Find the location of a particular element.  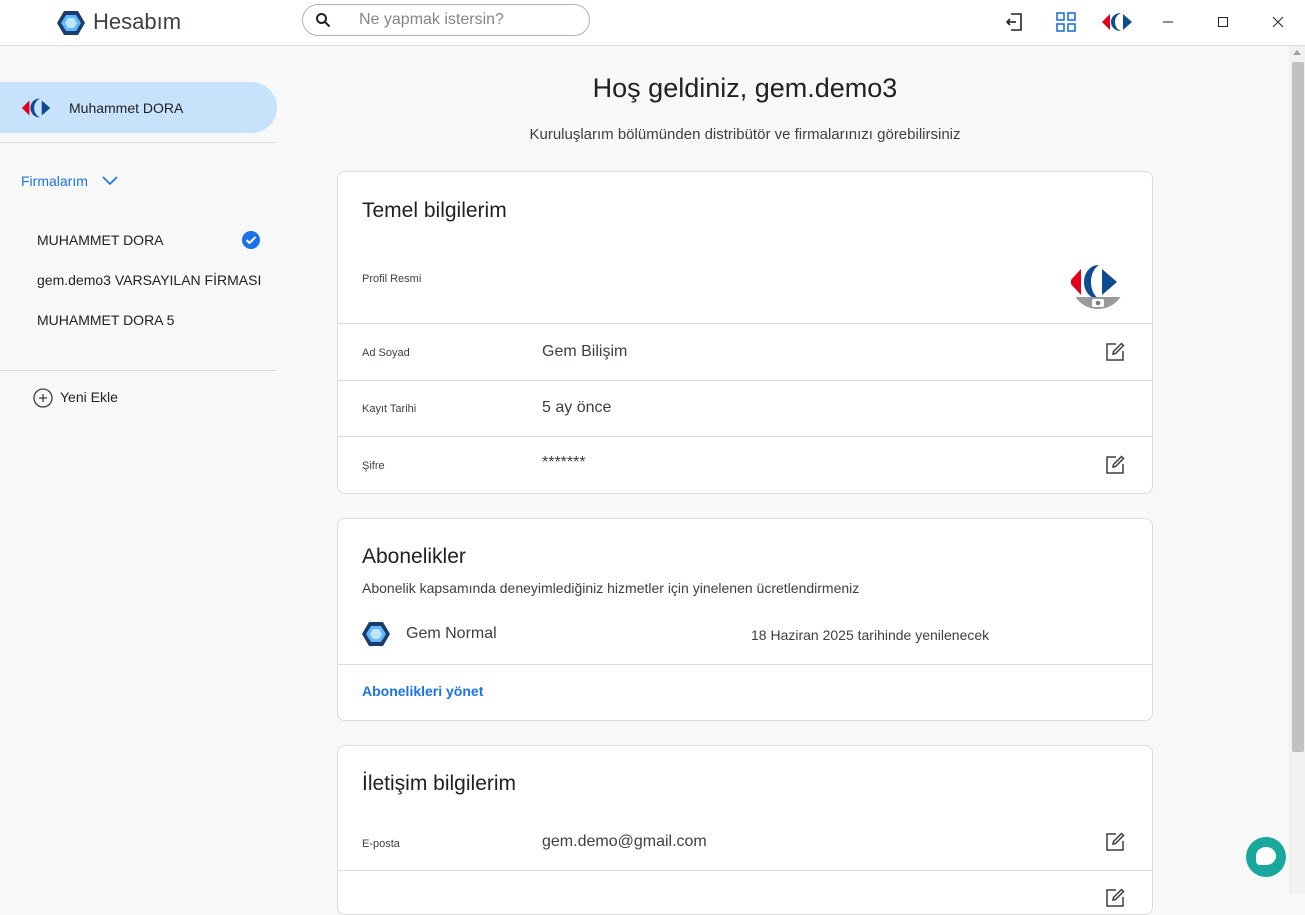

close-icon is located at coordinates (1278, 22).